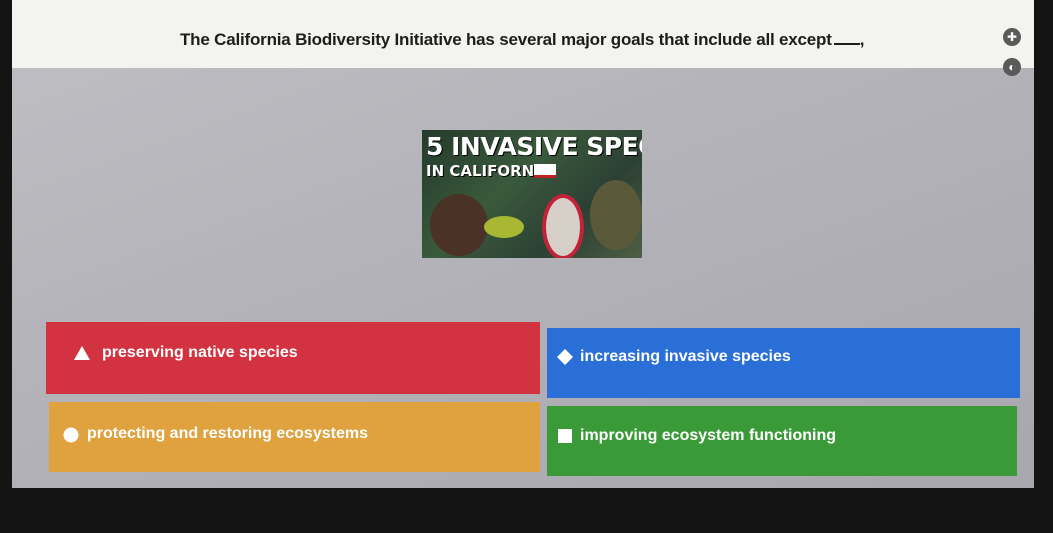 This screenshot has width=1053, height=533. Describe the element at coordinates (708, 435) in the screenshot. I see `answer-label-green: improving ecosystem functioning` at that location.